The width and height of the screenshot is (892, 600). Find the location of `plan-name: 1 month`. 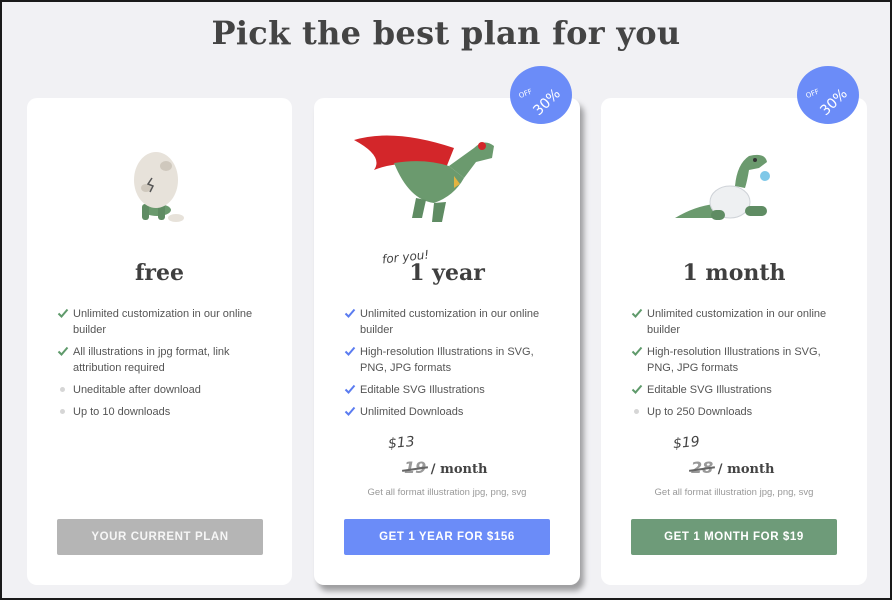

plan-name: 1 month is located at coordinates (734, 273).